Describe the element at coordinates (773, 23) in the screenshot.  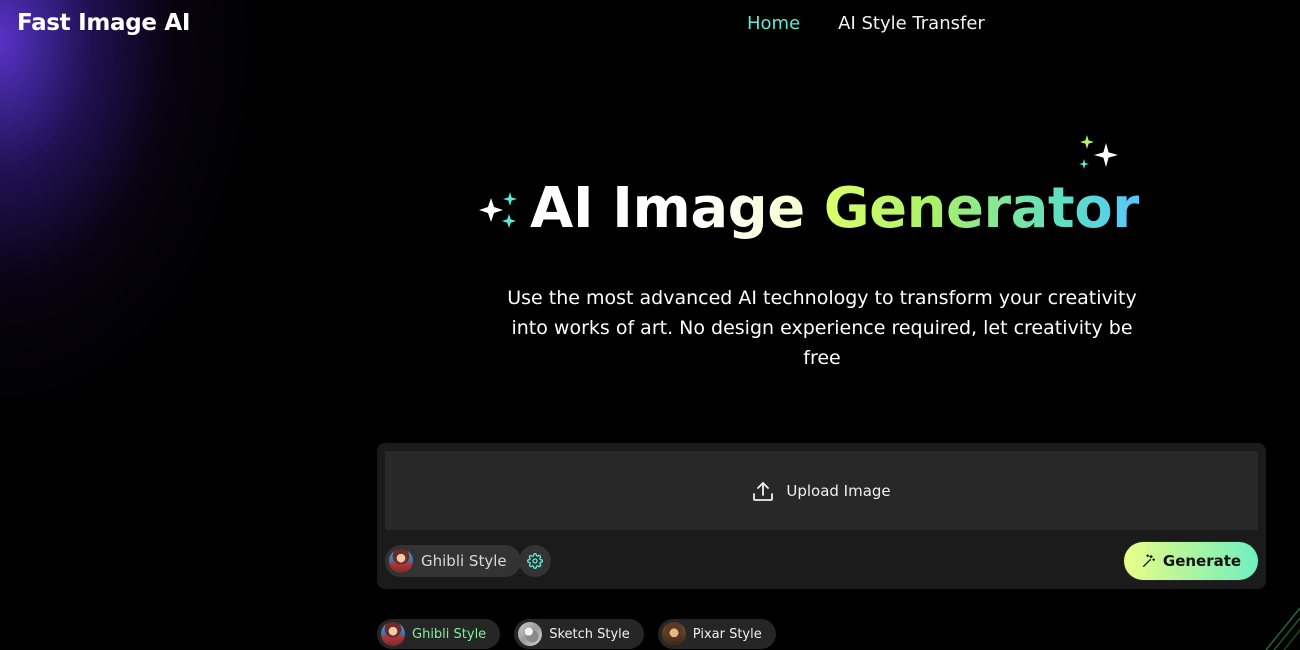
I see `nav-home: Home` at that location.